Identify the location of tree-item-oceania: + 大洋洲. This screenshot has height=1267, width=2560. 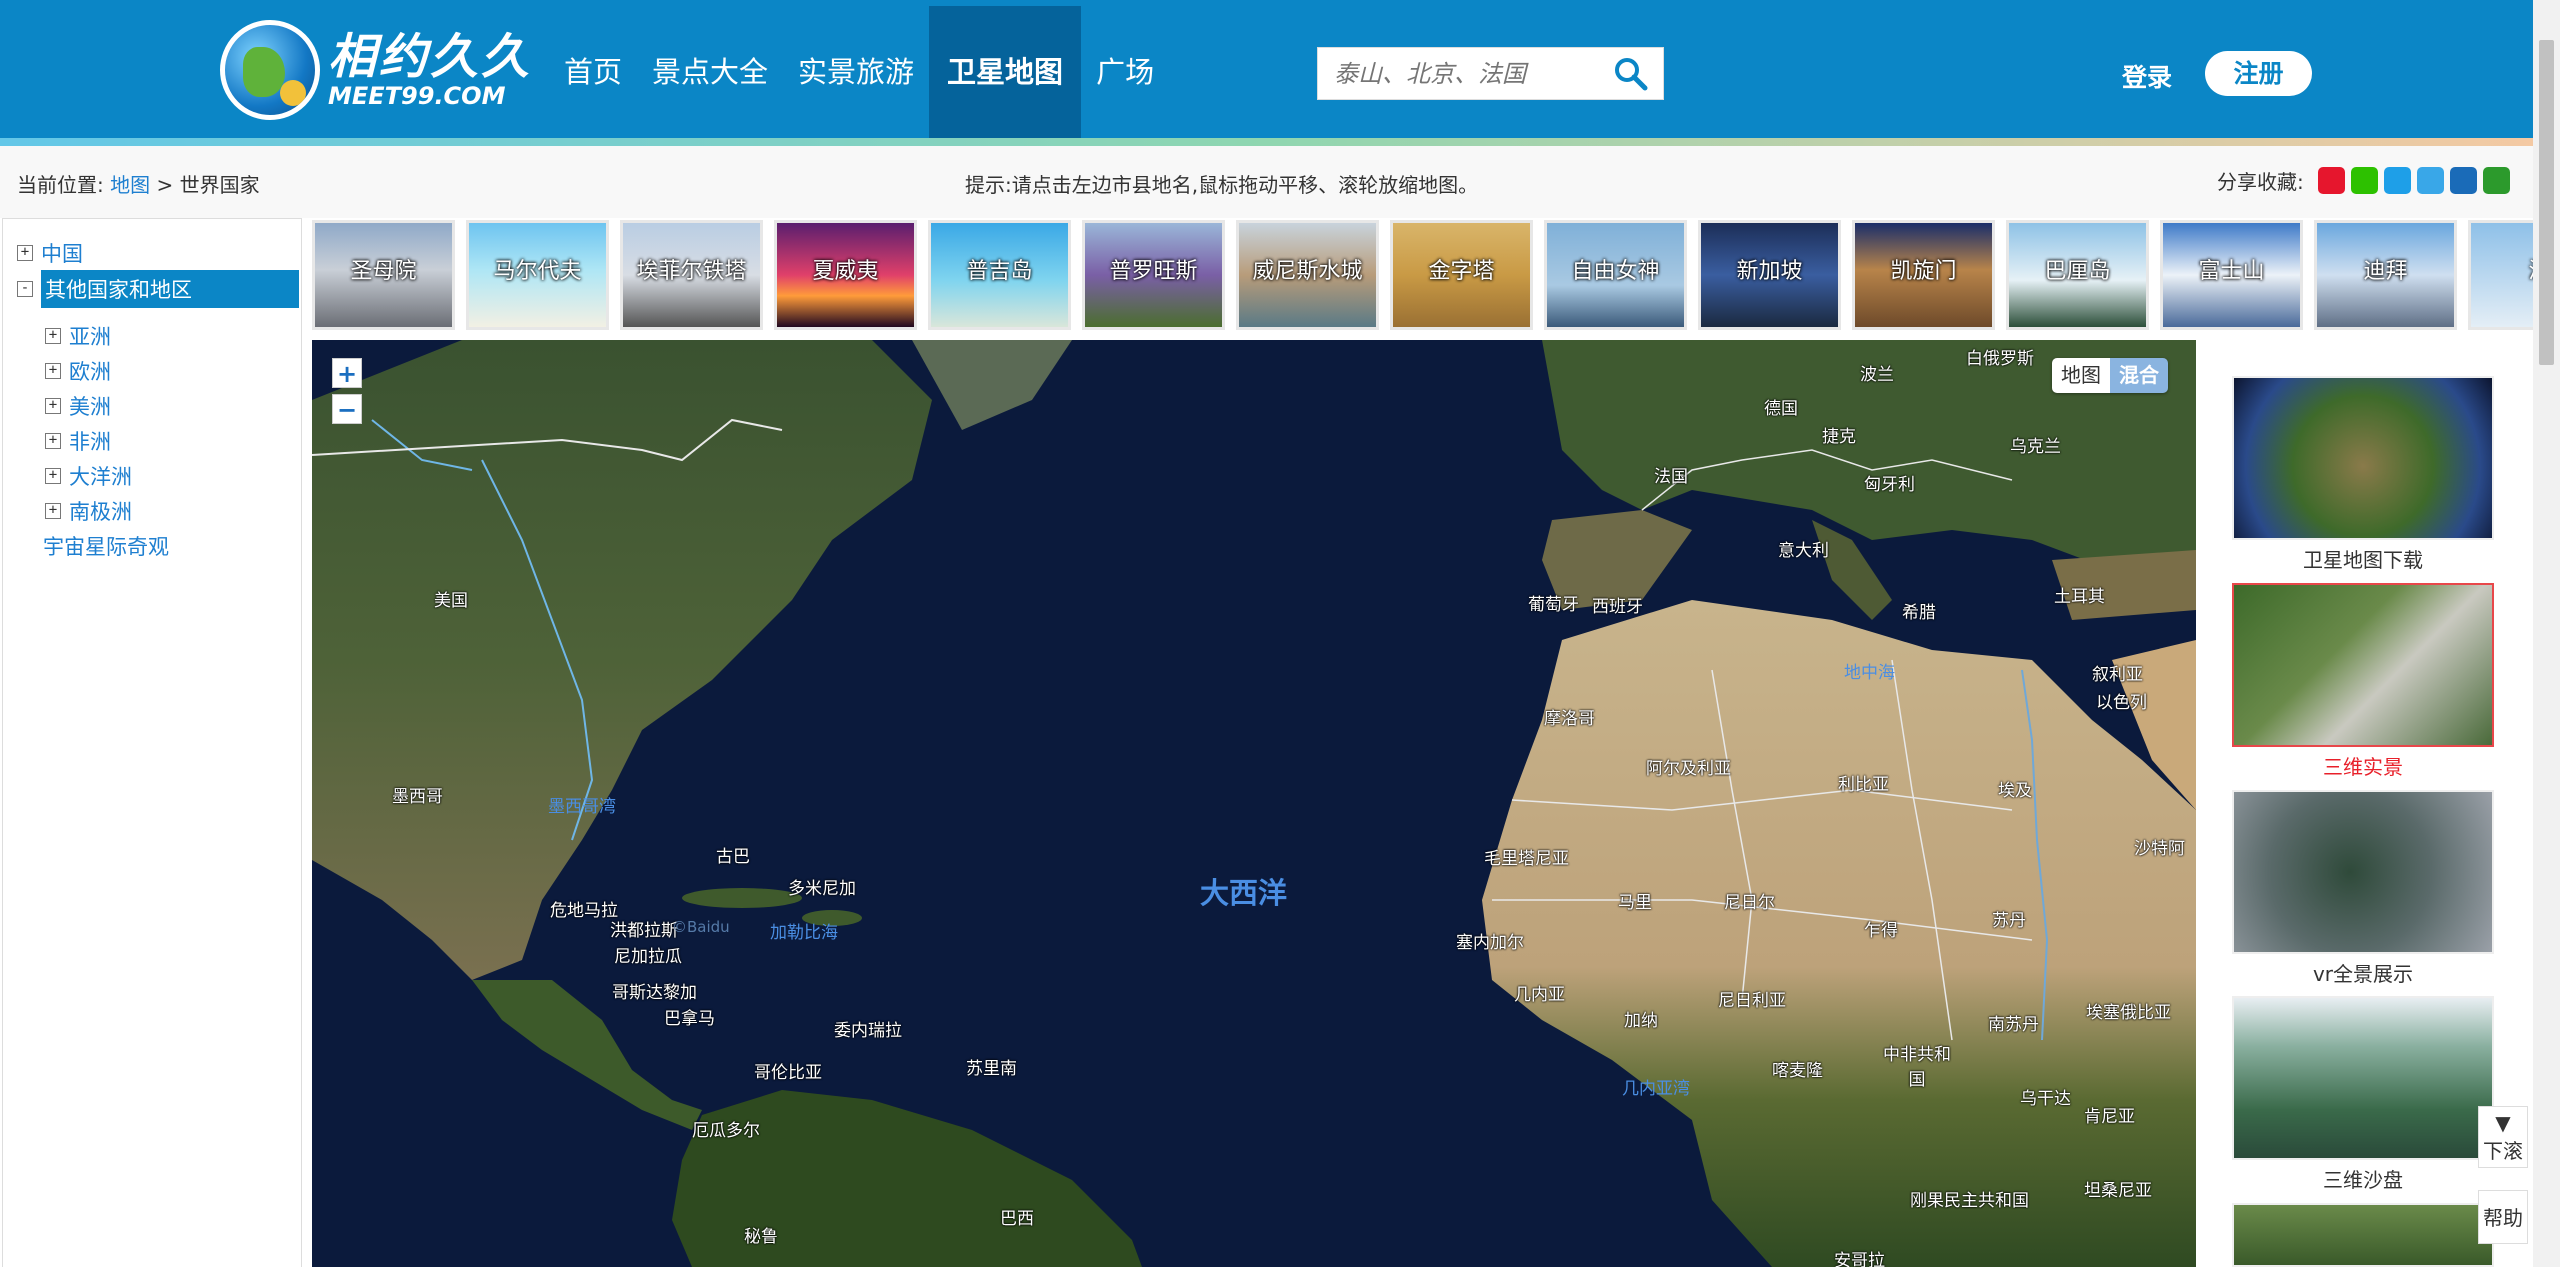
(88, 476).